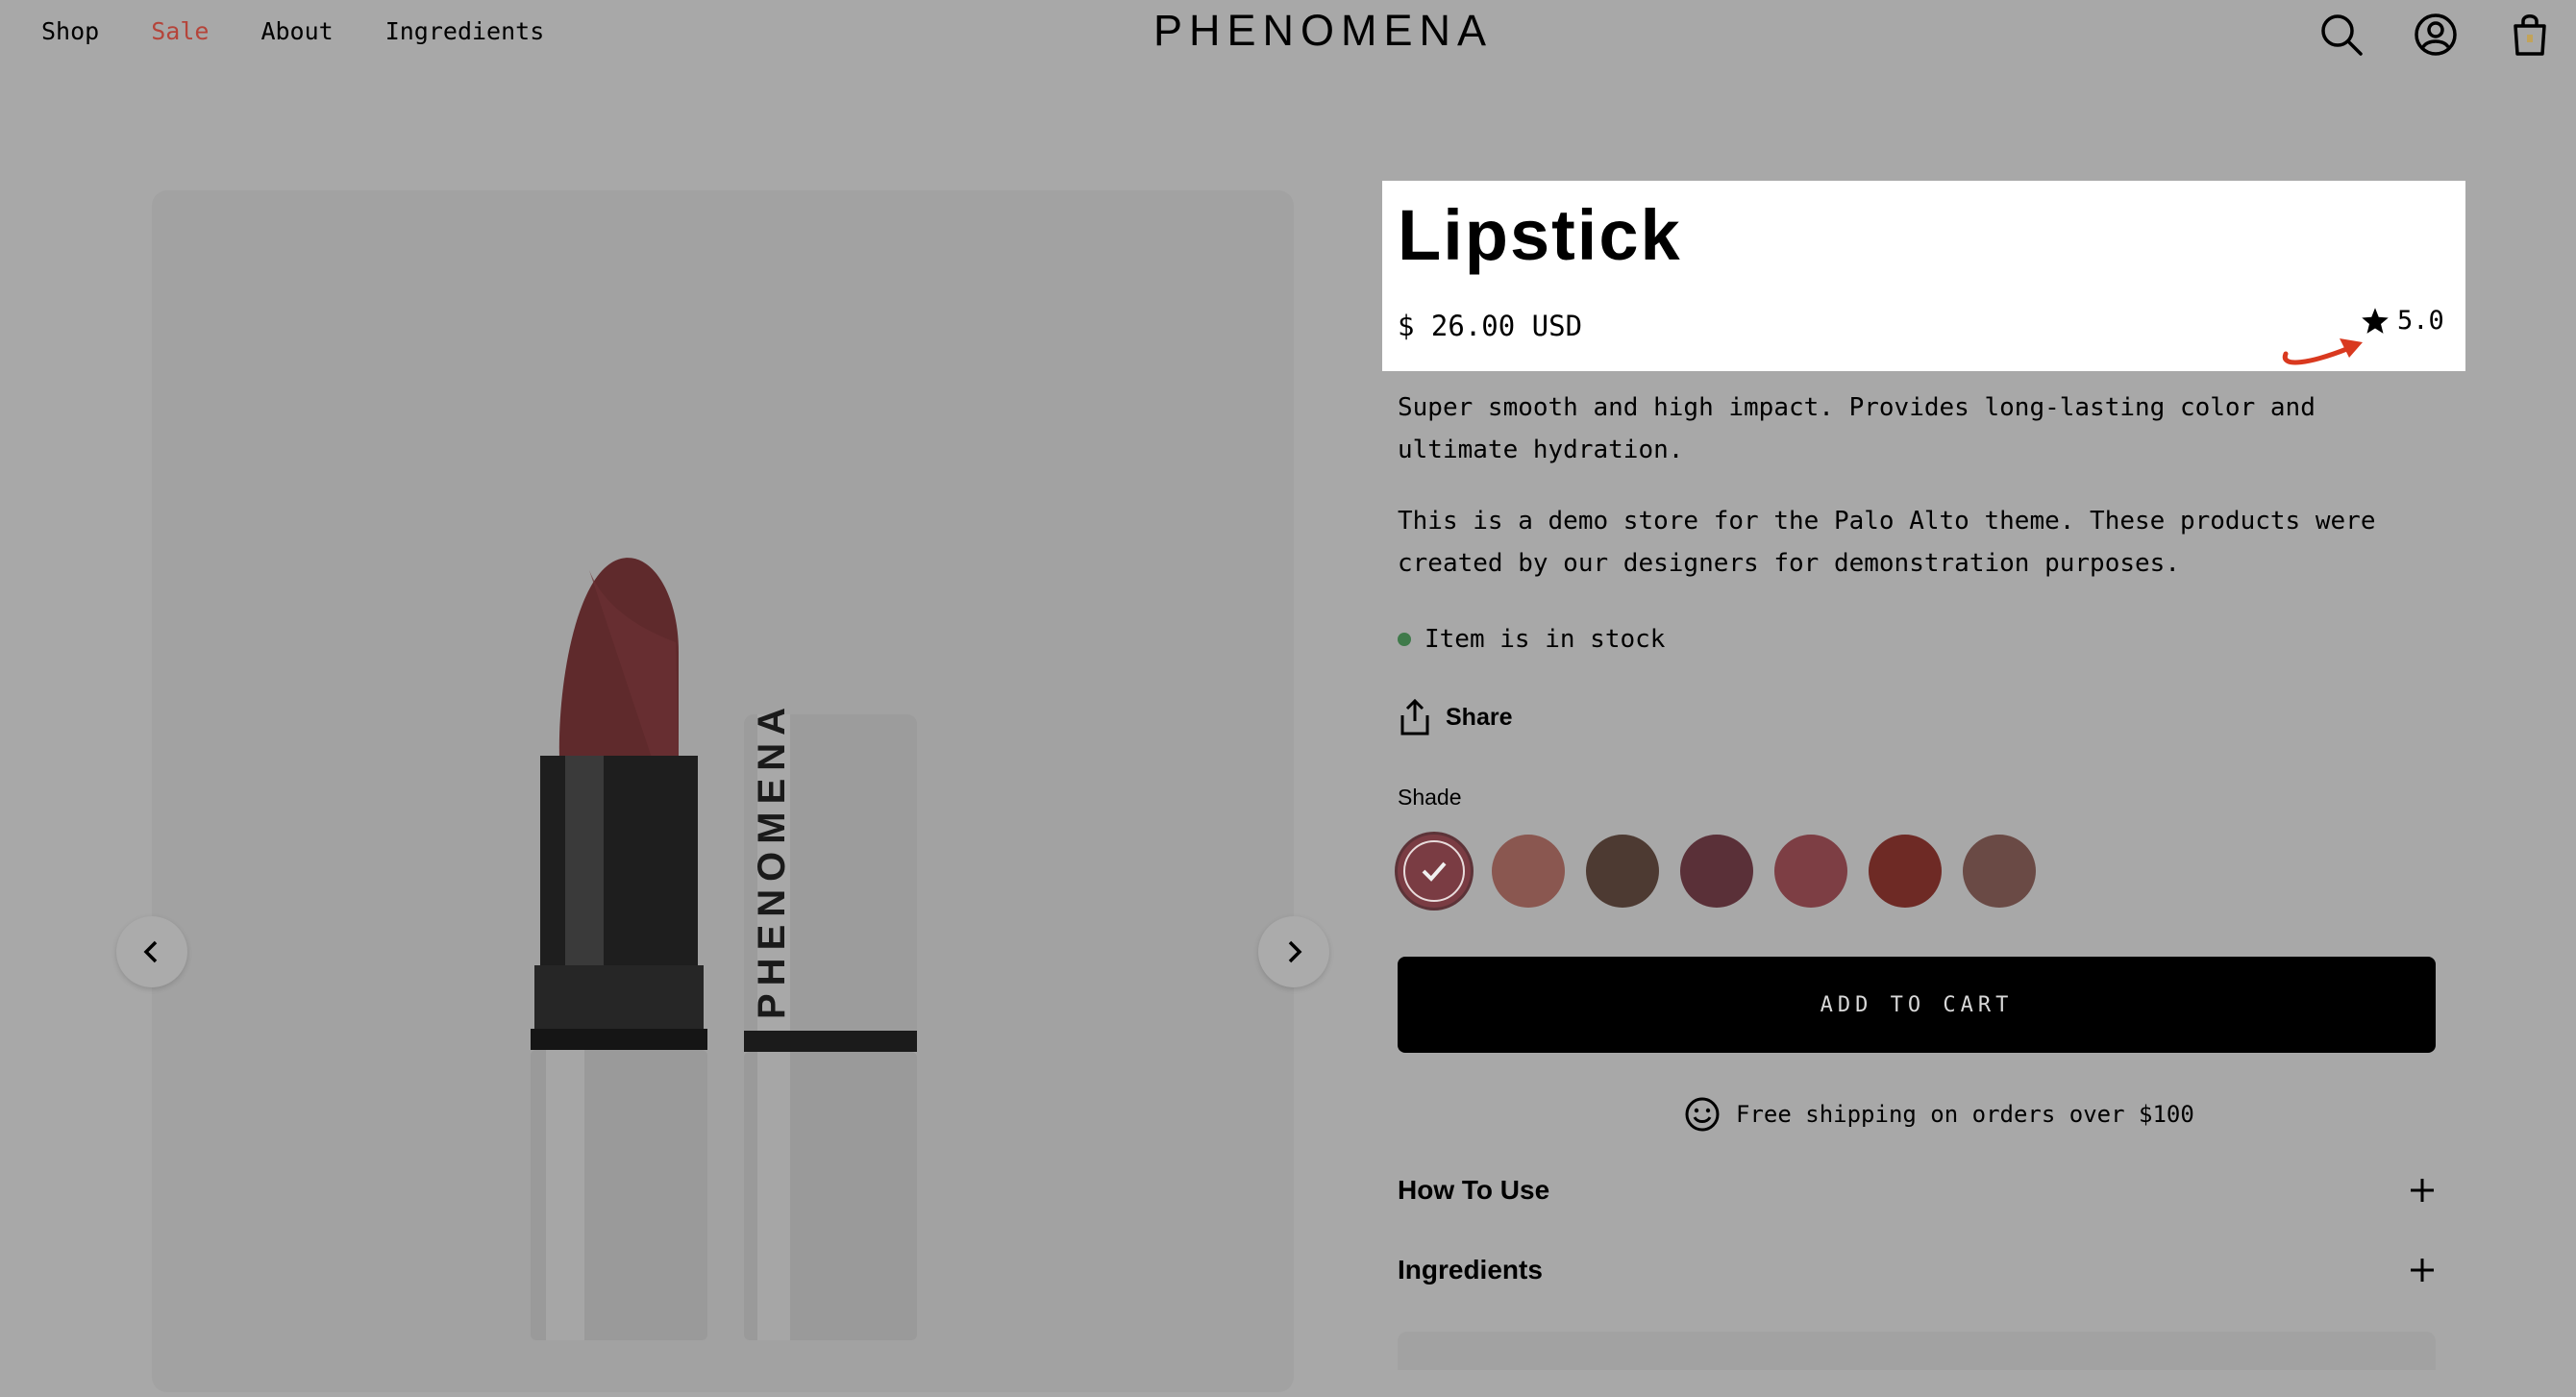 This screenshot has width=2576, height=1397. What do you see at coordinates (465, 31) in the screenshot?
I see `nav-ingredients: Ingredients` at bounding box center [465, 31].